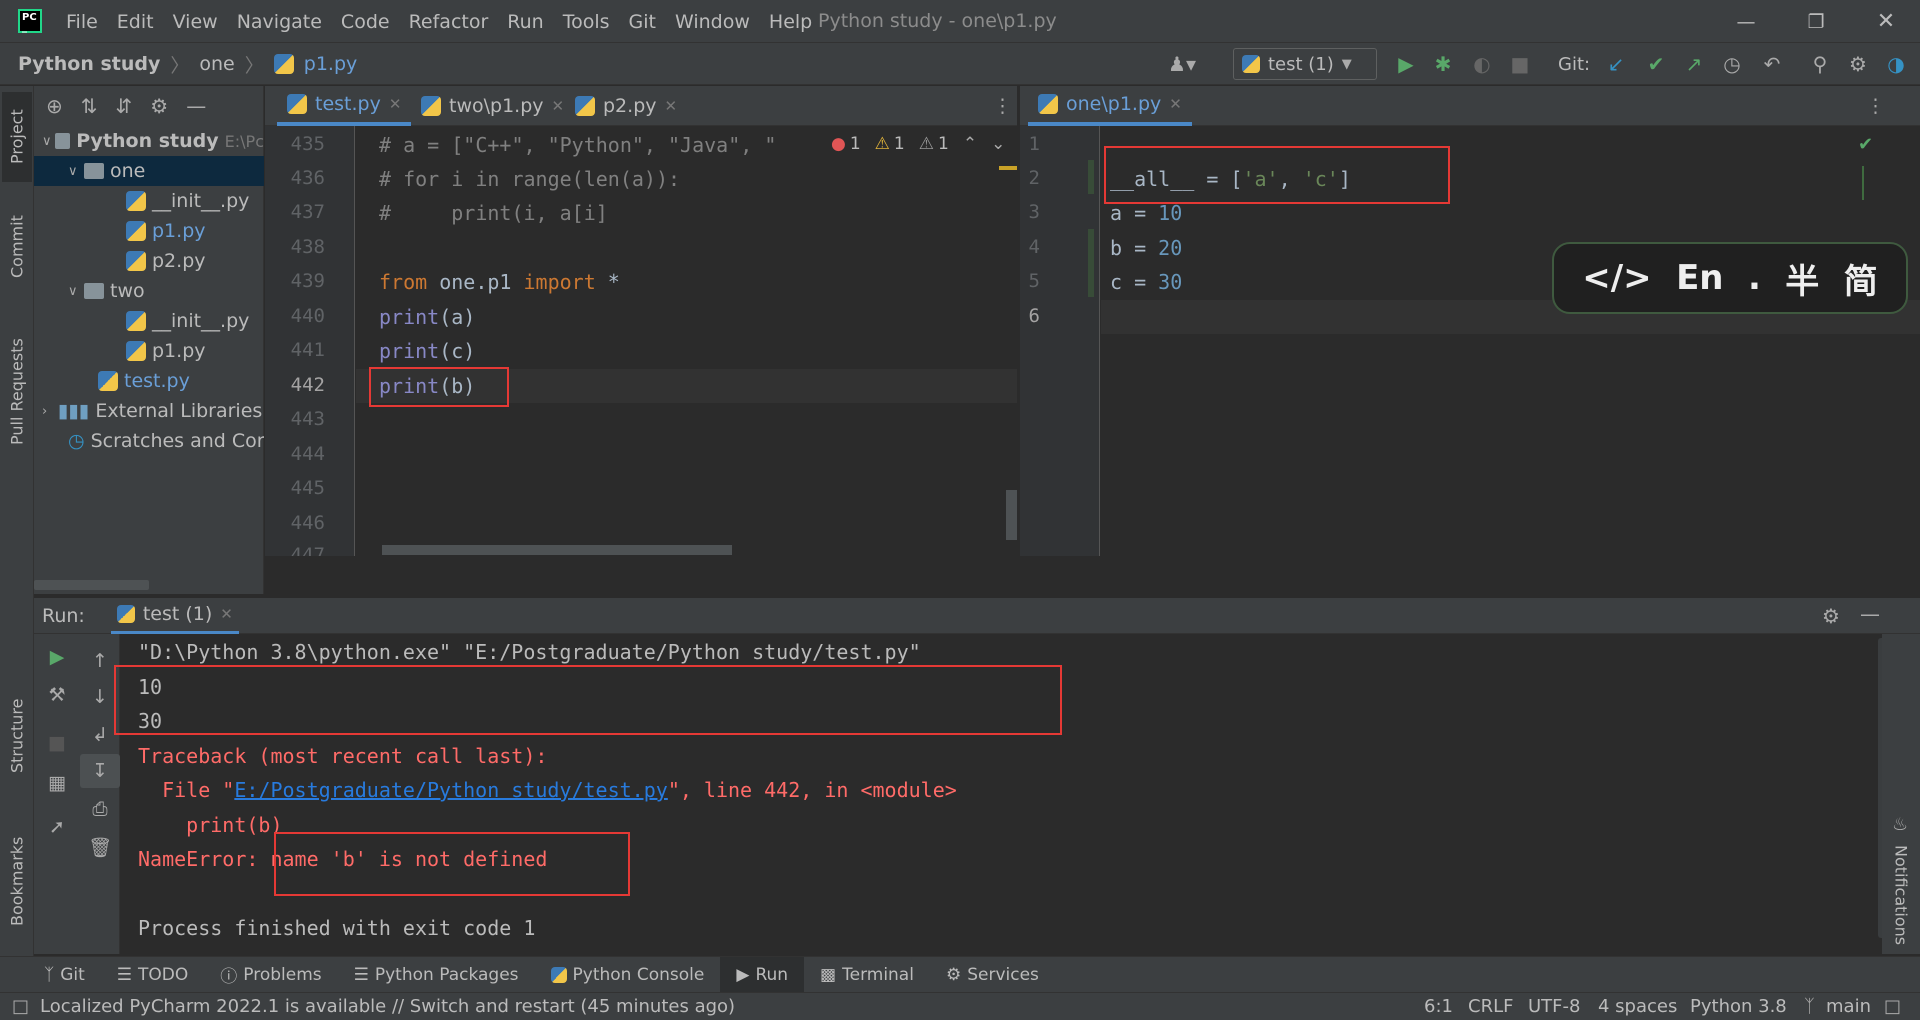 This screenshot has height=1020, width=1920. Describe the element at coordinates (1616, 278) in the screenshot. I see `ime-code-icon: </>` at that location.